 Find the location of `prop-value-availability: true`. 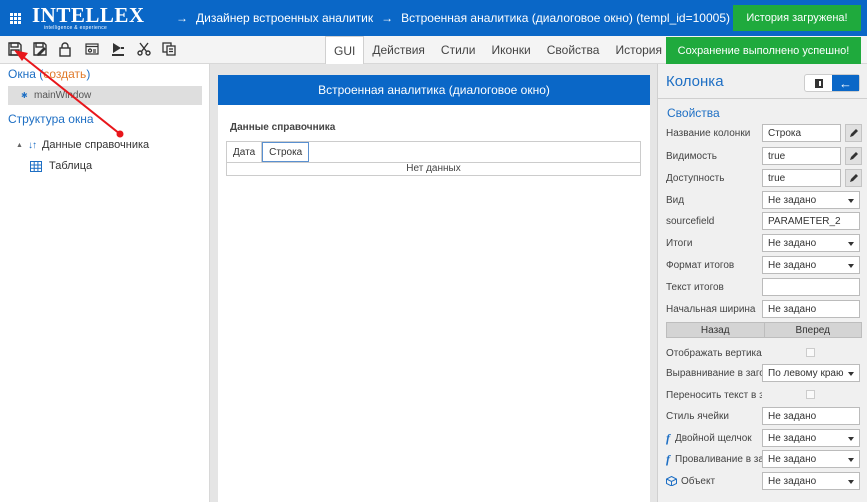

prop-value-availability: true is located at coordinates (801, 178).